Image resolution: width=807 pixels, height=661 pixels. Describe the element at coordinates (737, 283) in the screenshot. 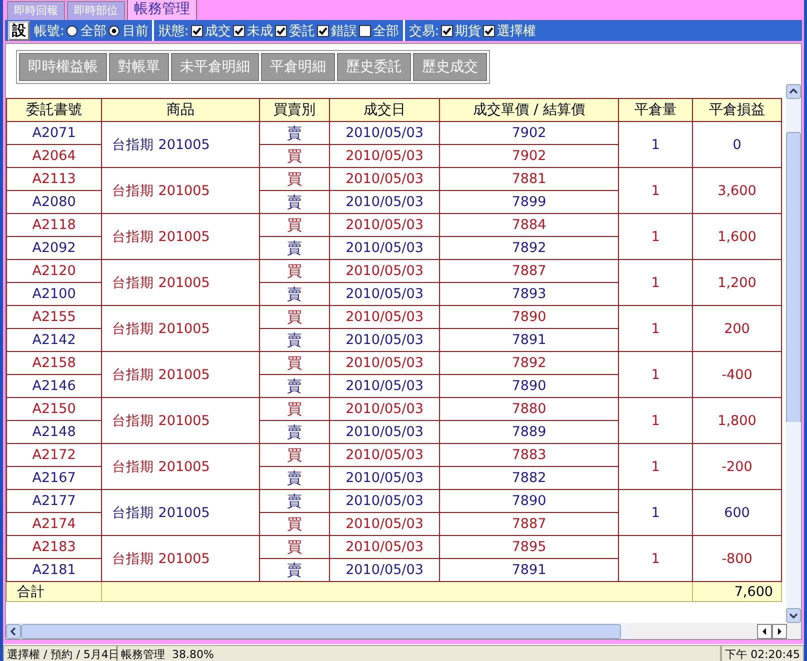

I see `profit-cell: 1,200` at that location.